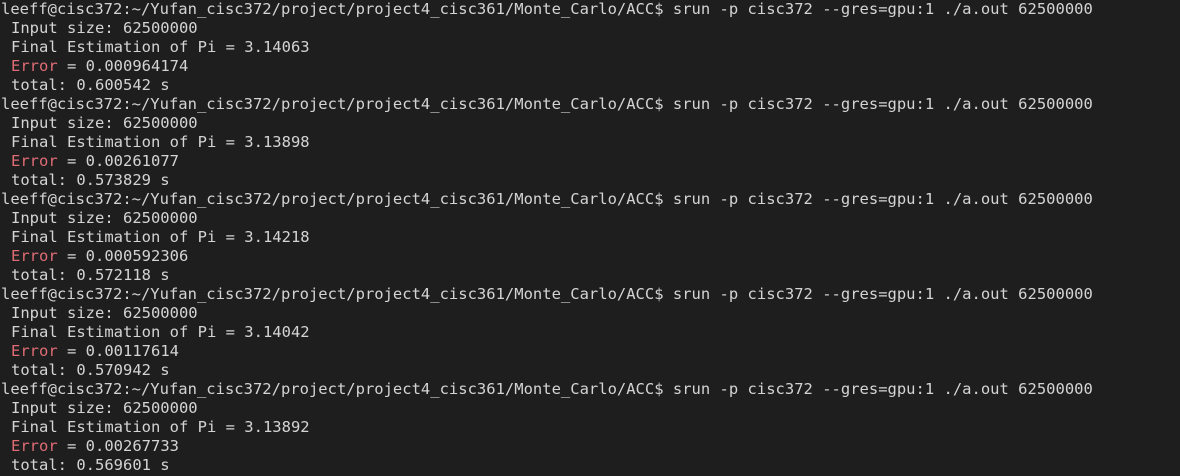 The image size is (1180, 476). I want to click on pi-estimation-output: Final Estimation of Pi = 3.13892, so click(160, 427).